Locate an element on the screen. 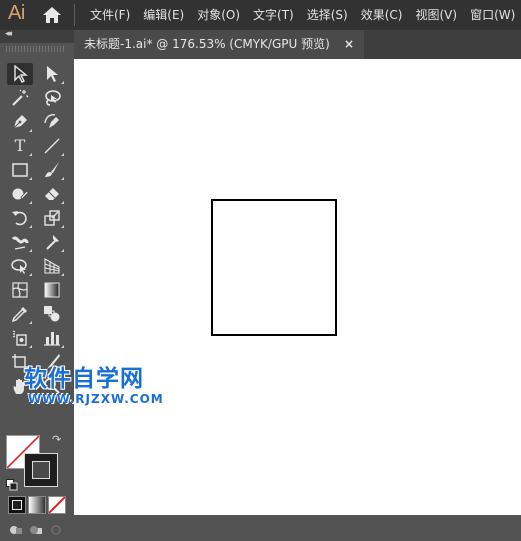  color-mode-button is located at coordinates (17, 505).